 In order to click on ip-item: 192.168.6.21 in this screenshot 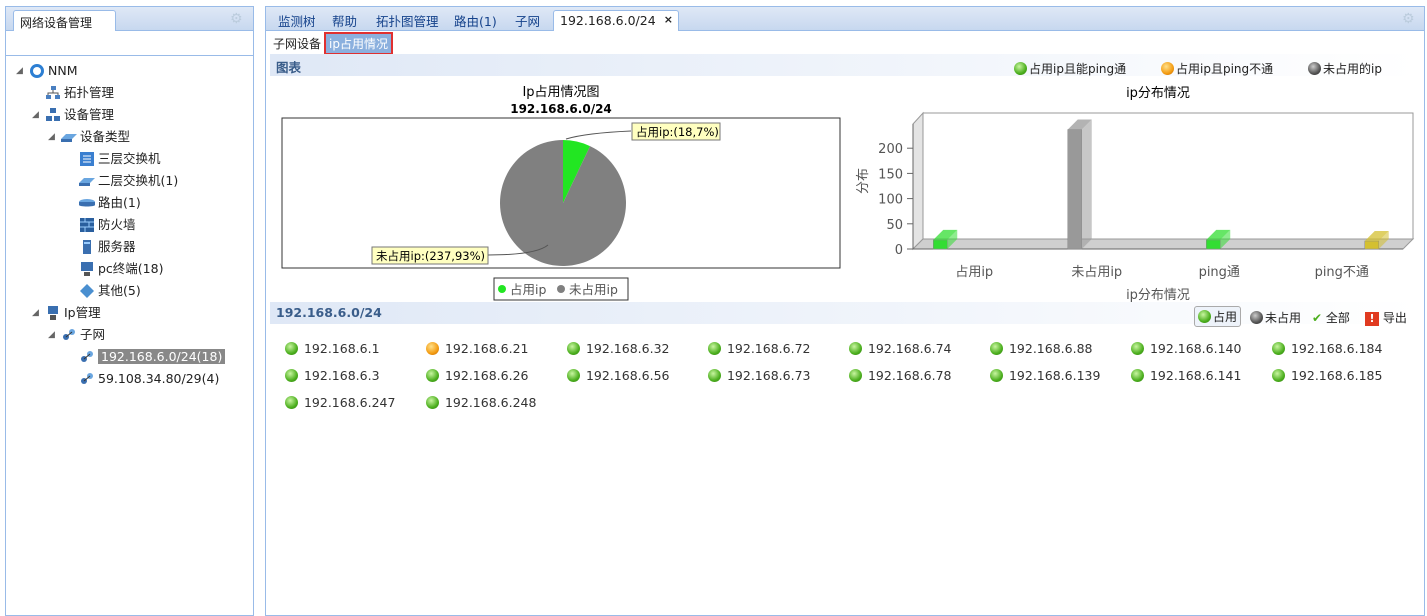, I will do `click(477, 348)`.